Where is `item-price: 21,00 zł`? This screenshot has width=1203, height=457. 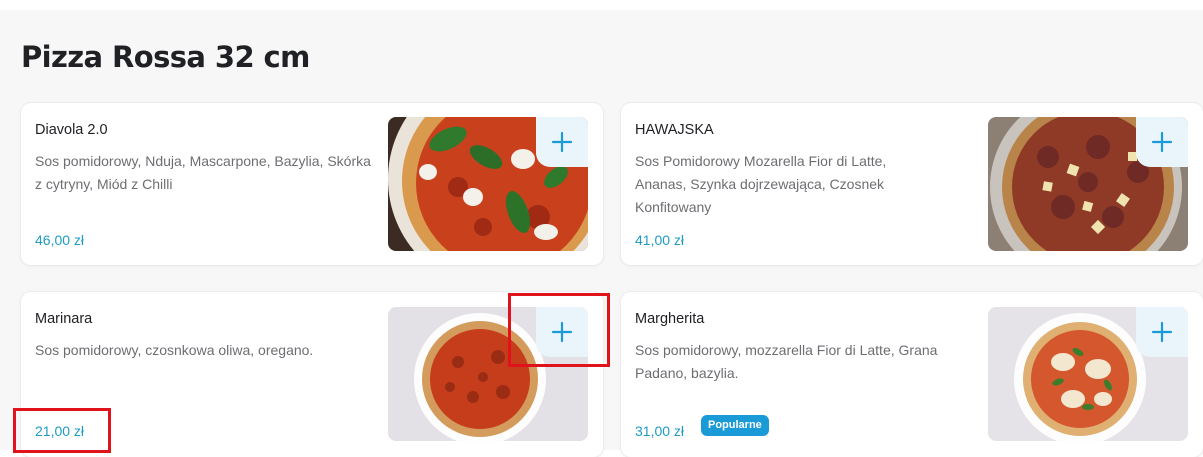 item-price: 21,00 zł is located at coordinates (60, 431).